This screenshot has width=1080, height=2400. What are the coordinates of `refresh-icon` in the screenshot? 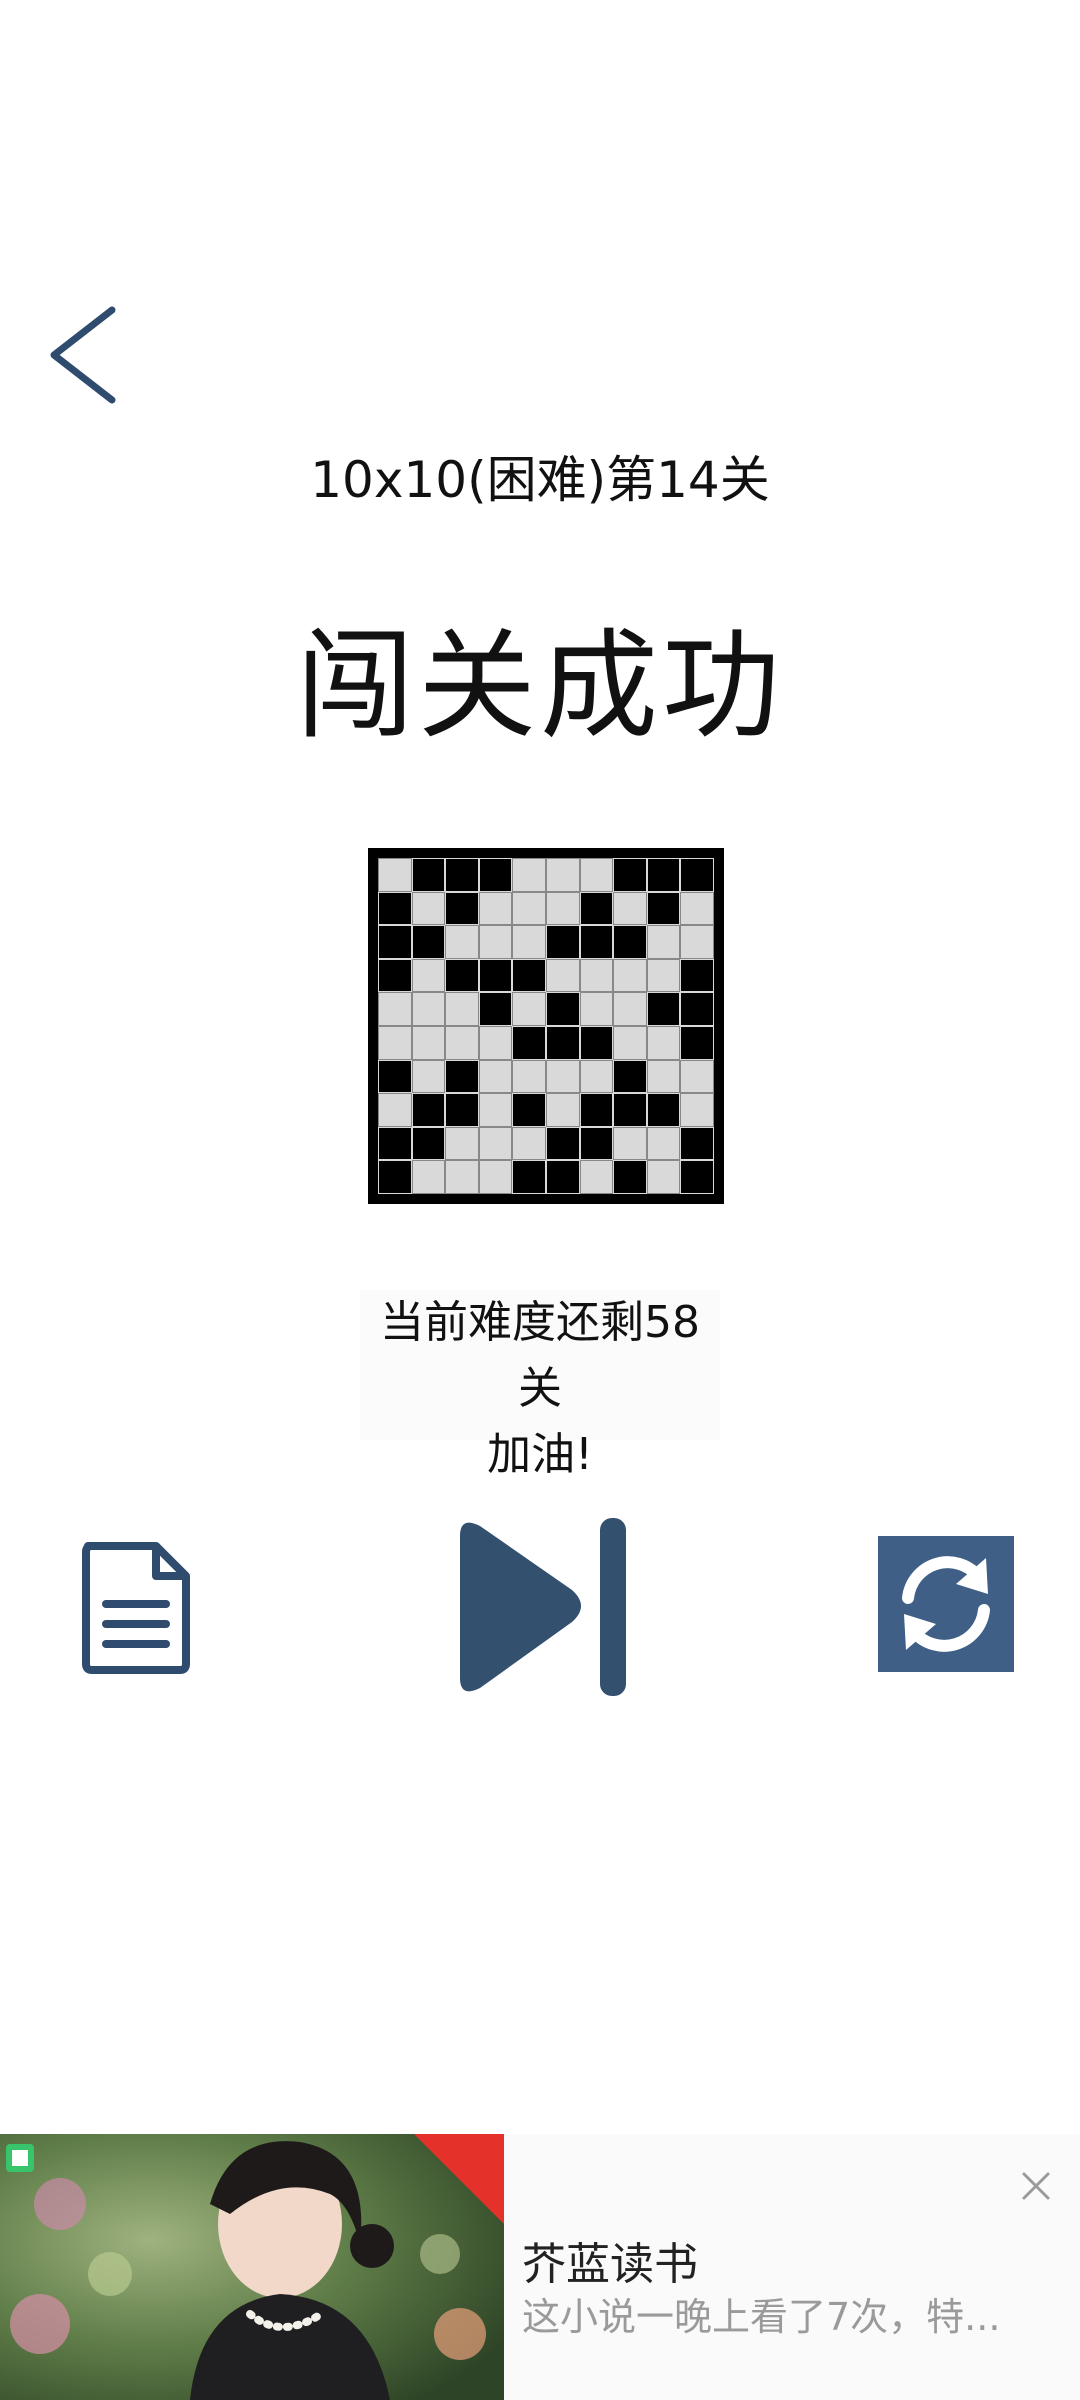 It's located at (946, 1604).